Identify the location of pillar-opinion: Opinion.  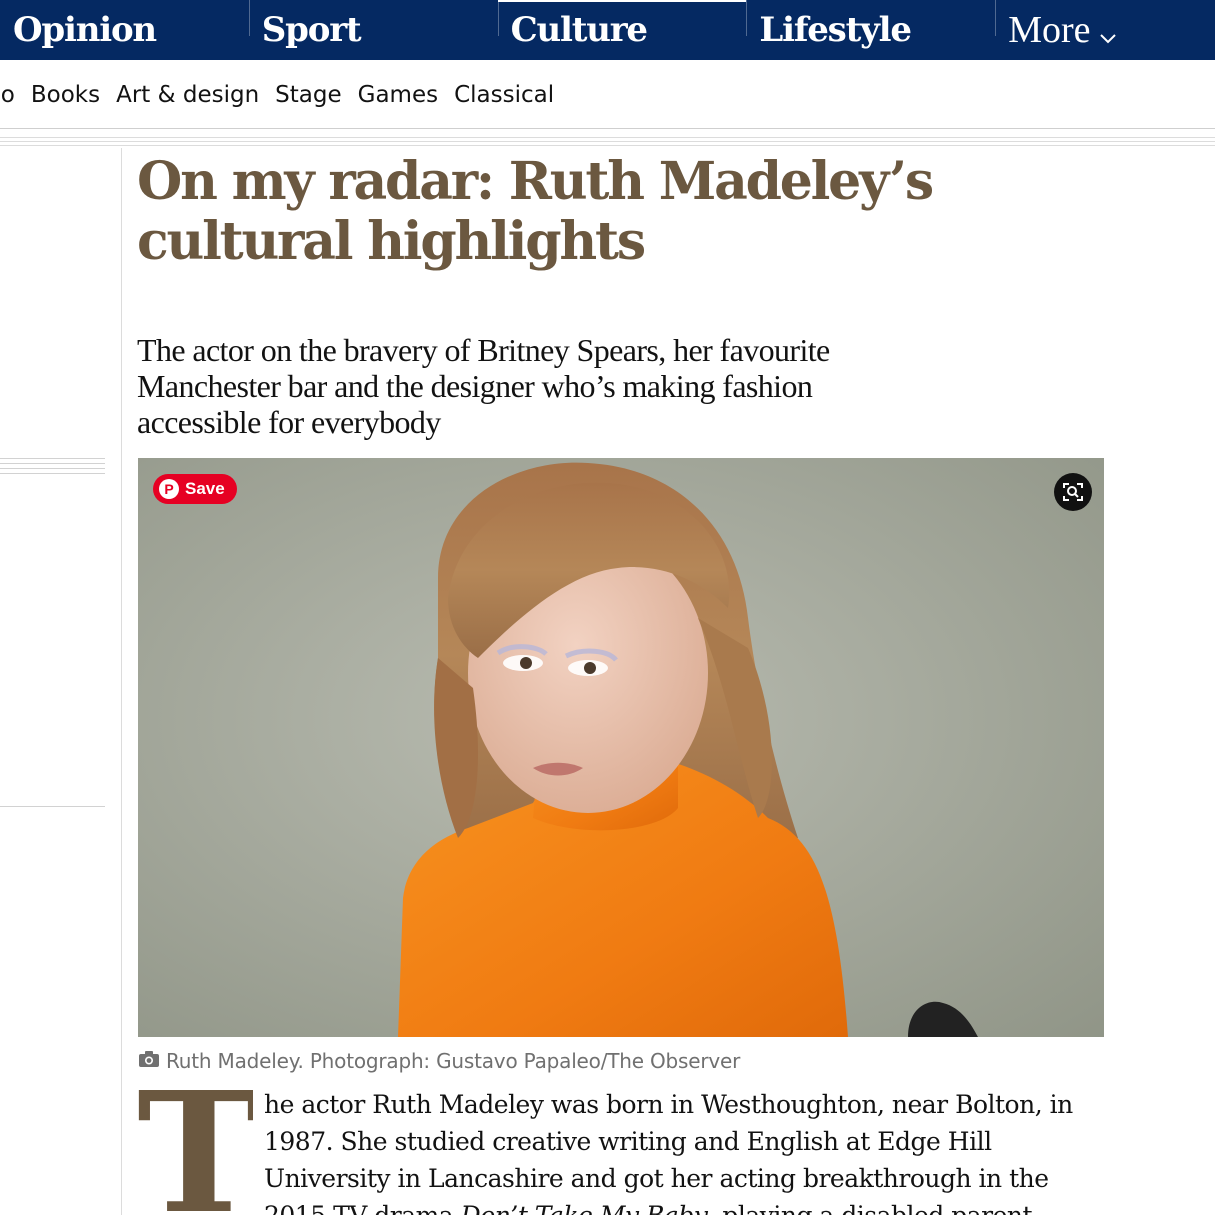
(124, 30).